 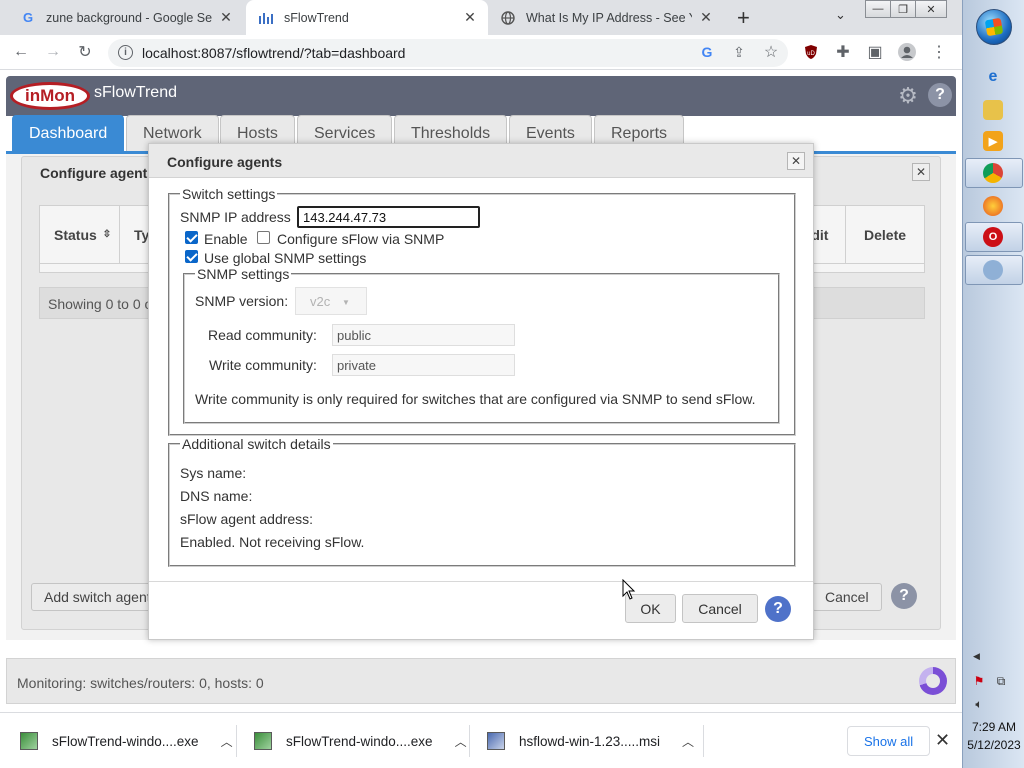 What do you see at coordinates (285, 258) in the screenshot?
I see `use-global-snmp-label: Use global SNMP settings` at bounding box center [285, 258].